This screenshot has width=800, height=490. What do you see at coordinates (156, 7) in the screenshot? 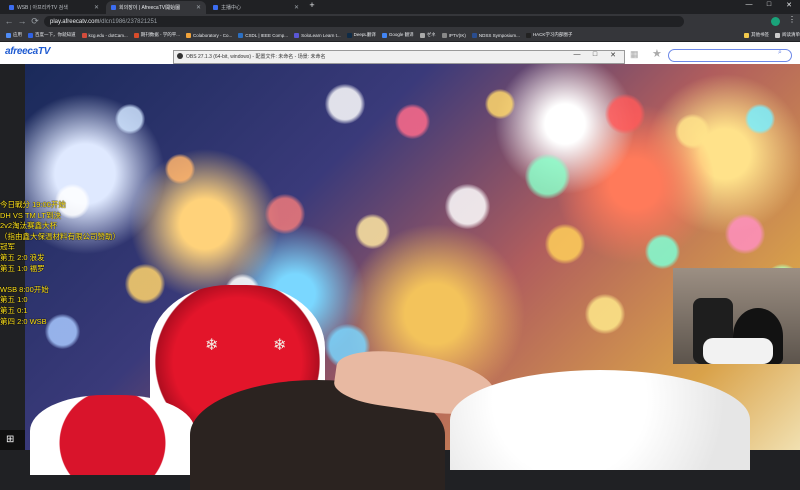
I see `tab-live-stream: 회의장이 | AfreecaTV開始圖 ✕` at bounding box center [156, 7].